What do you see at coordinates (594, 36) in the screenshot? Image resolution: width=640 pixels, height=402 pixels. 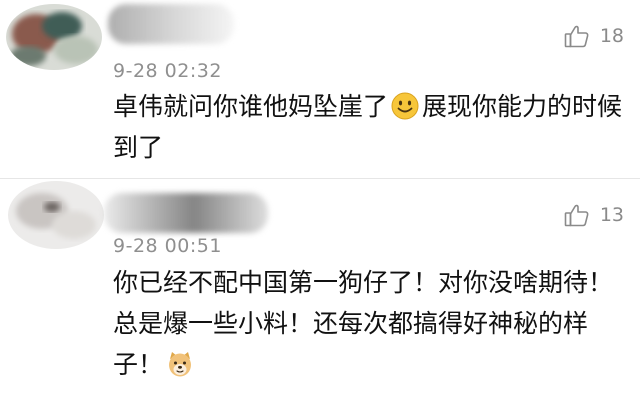 I see `like-button: 18` at bounding box center [594, 36].